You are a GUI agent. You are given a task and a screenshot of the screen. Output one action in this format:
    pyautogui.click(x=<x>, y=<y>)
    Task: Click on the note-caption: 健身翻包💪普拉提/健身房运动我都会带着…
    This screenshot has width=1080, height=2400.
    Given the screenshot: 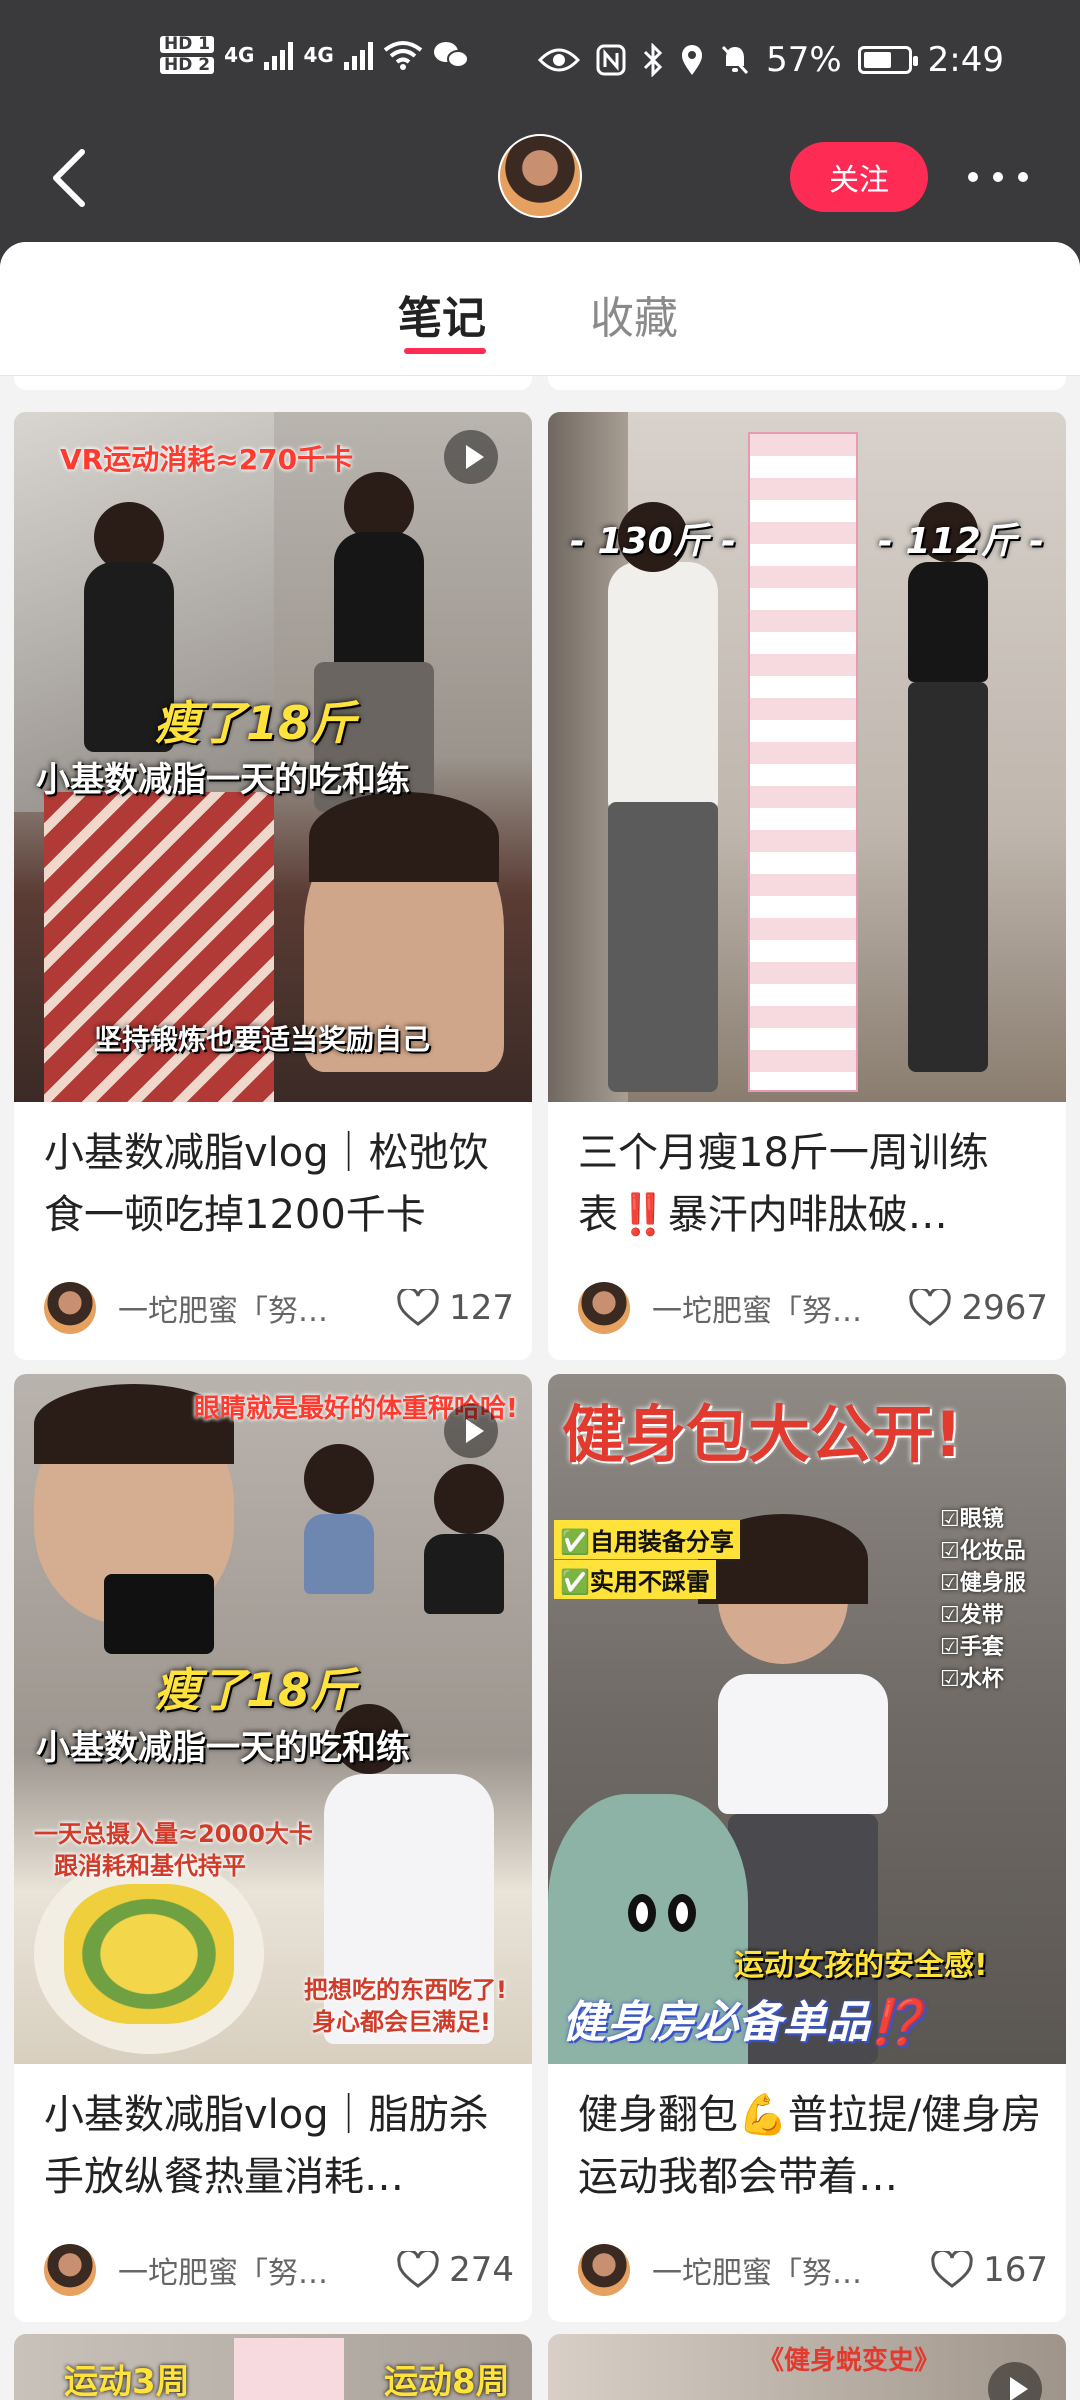 What is the action you would take?
    pyautogui.click(x=810, y=2146)
    